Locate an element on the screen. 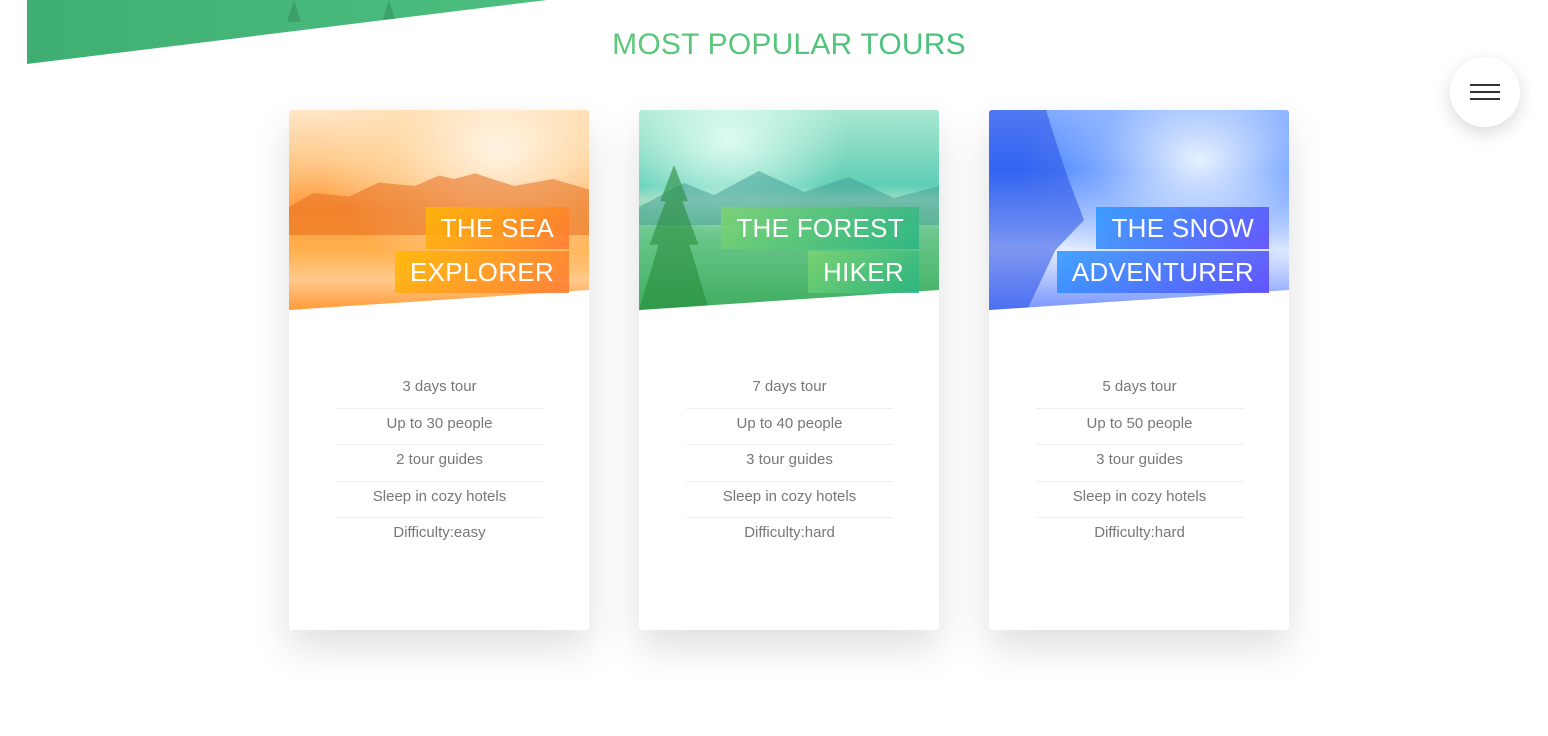 The image size is (1548, 736). tour-detail-item: 7 days tour is located at coordinates (789, 390).